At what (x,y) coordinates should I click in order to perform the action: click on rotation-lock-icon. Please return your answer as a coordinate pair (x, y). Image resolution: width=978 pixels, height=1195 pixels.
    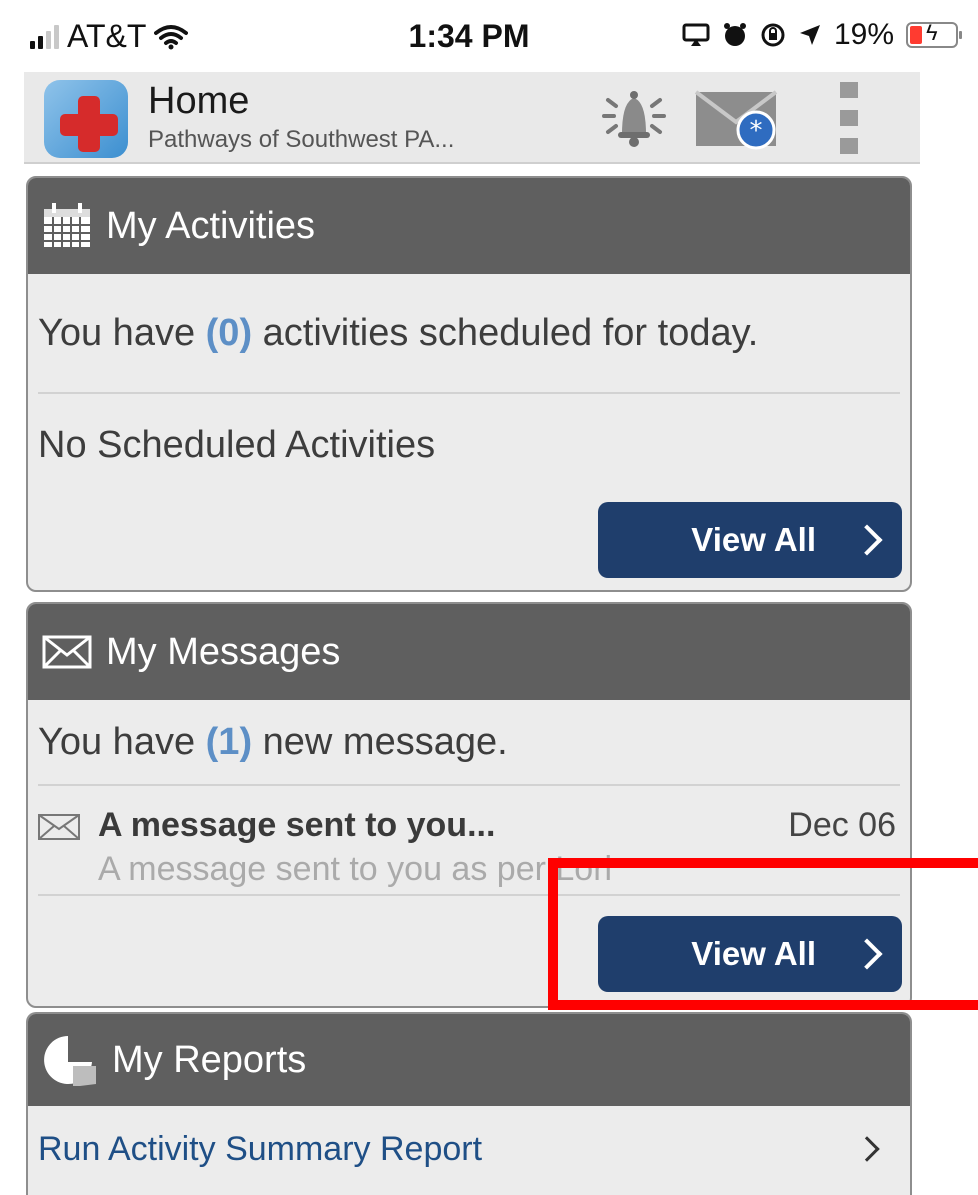
    Looking at the image, I should click on (773, 35).